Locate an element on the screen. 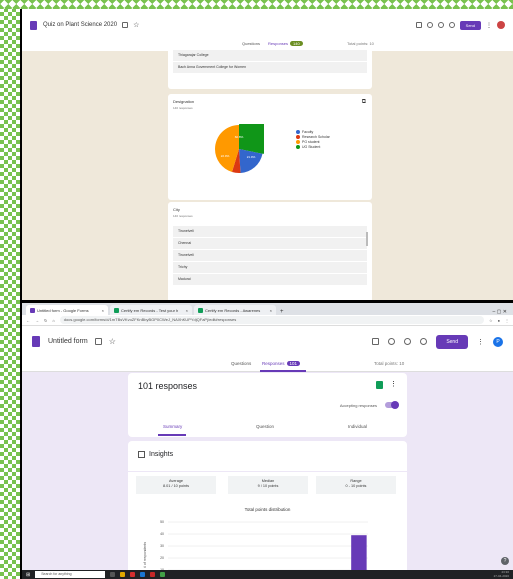 Image resolution: width=513 pixels, height=579 pixels. insights-title: Insights is located at coordinates (161, 454).